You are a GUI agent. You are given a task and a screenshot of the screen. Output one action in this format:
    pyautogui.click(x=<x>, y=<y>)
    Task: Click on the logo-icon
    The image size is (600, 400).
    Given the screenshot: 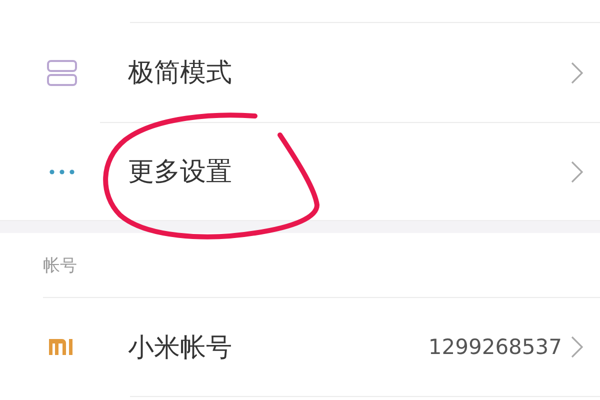 What is the action you would take?
    pyautogui.click(x=62, y=347)
    